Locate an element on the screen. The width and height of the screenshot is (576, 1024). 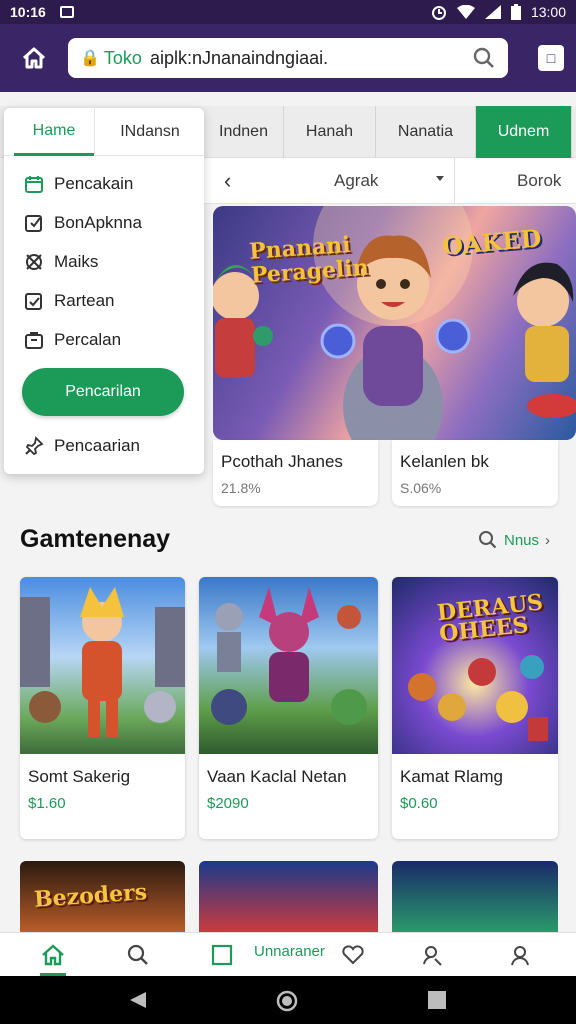
tag-icon is located at coordinates (34, 262).